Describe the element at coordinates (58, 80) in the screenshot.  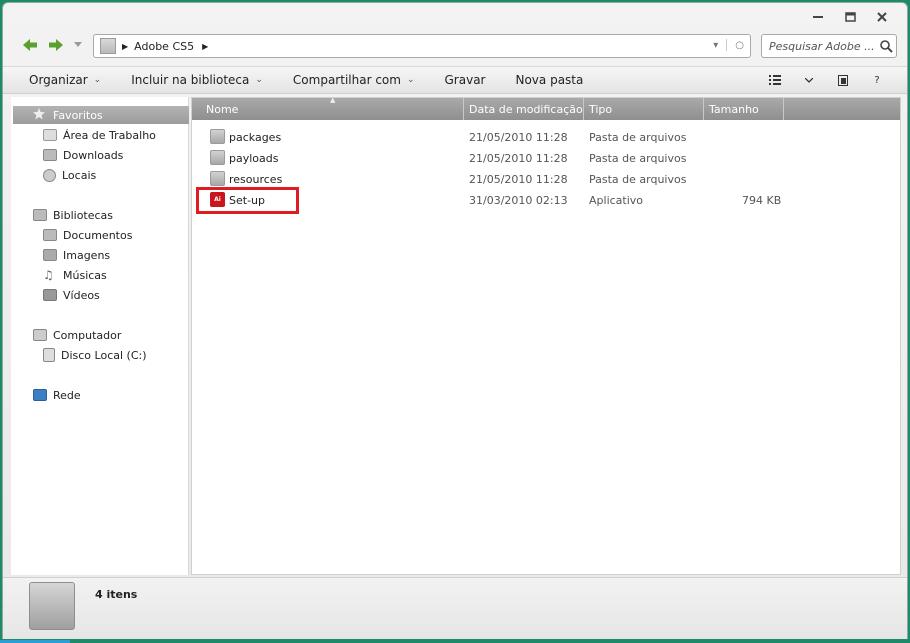
I see `organize-label: Organizar` at that location.